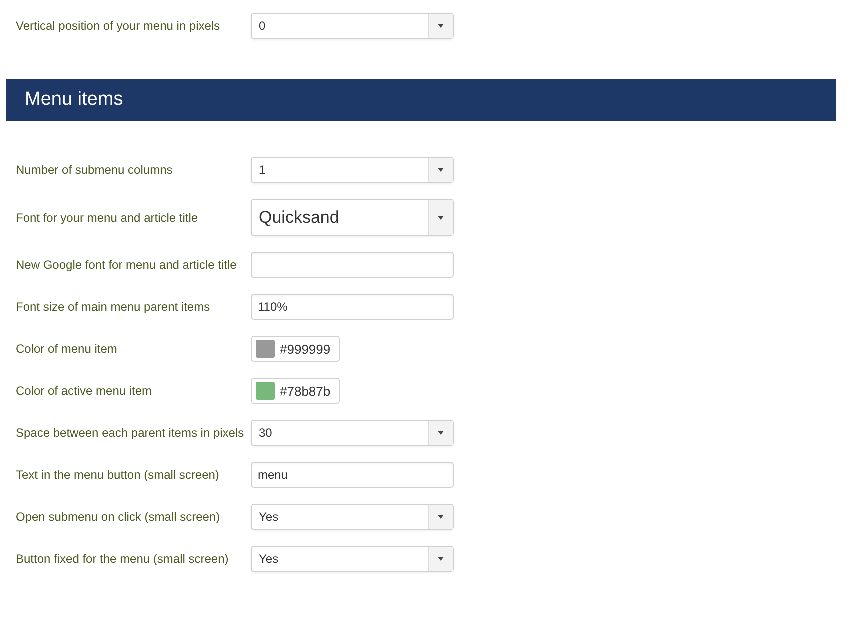 This screenshot has height=620, width=850. I want to click on input-field: menu, so click(352, 475).